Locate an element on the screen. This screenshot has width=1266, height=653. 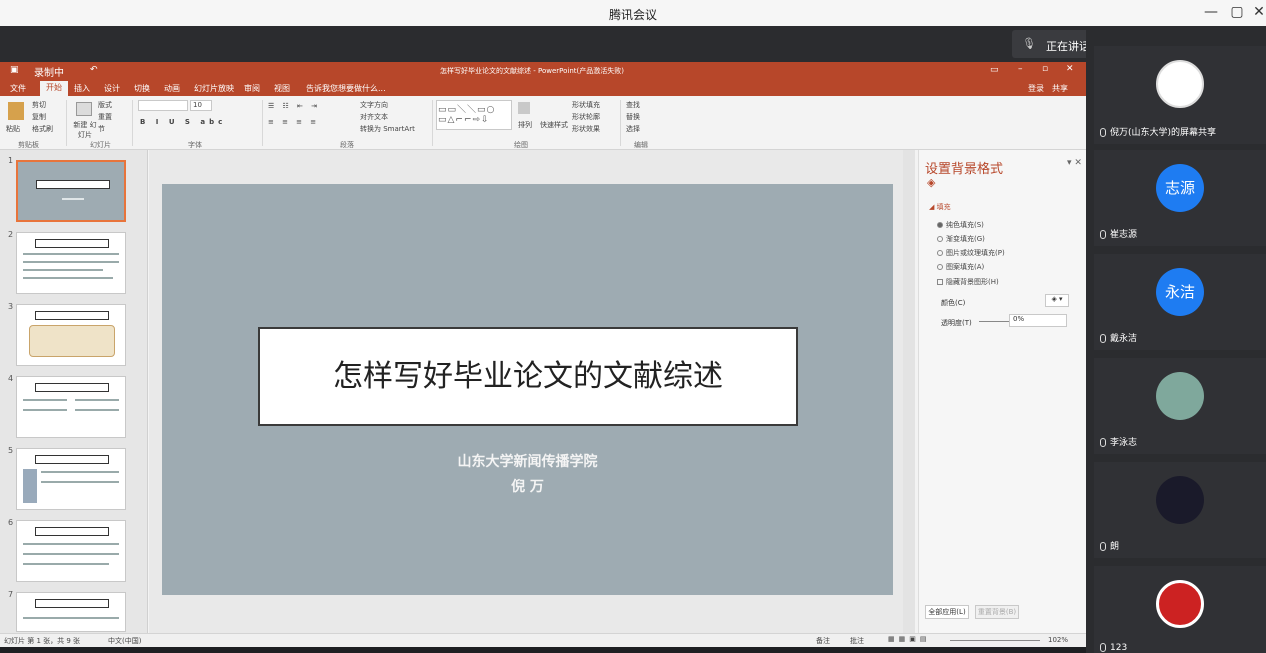
layout-button: 版式 is located at coordinates (105, 105).